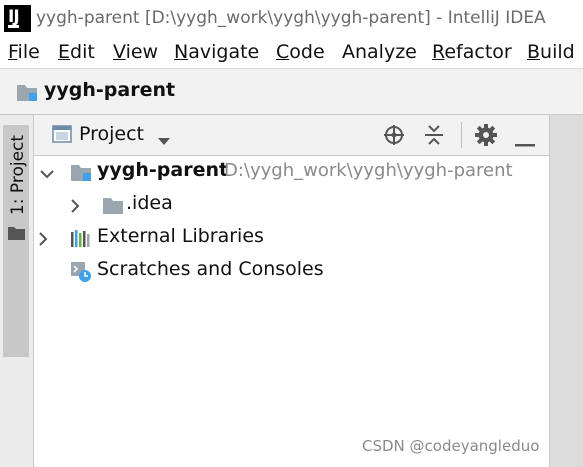 The width and height of the screenshot is (583, 467). What do you see at coordinates (451, 446) in the screenshot?
I see `watermark: CSDN @codeyangleduo` at bounding box center [451, 446].